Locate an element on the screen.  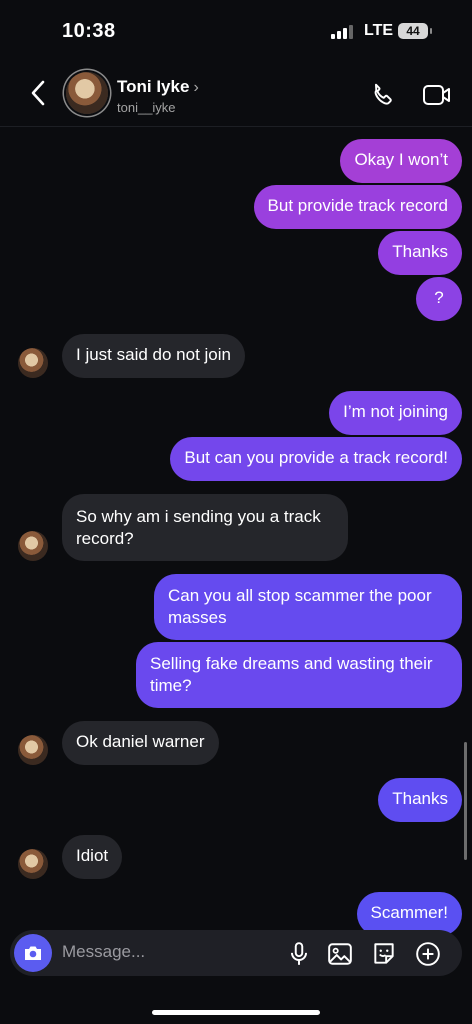
sticker-icon is located at coordinates (384, 953).